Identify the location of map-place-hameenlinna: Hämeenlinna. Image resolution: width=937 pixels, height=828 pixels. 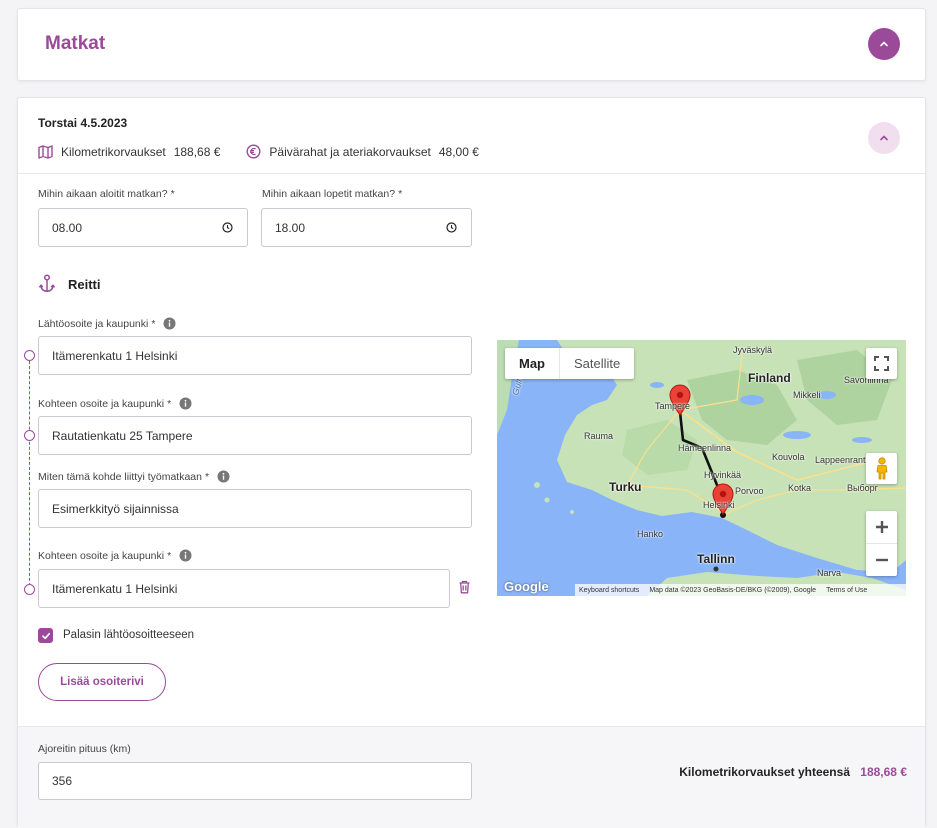
(705, 448).